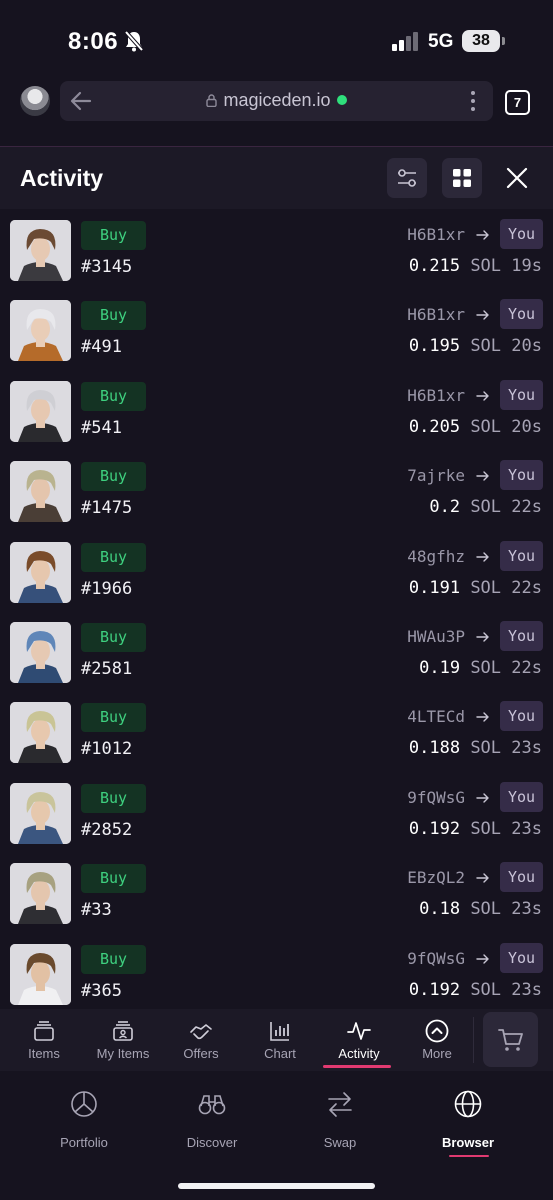 The image size is (553, 1200). Describe the element at coordinates (106, 749) in the screenshot. I see `item-id: #1012` at that location.